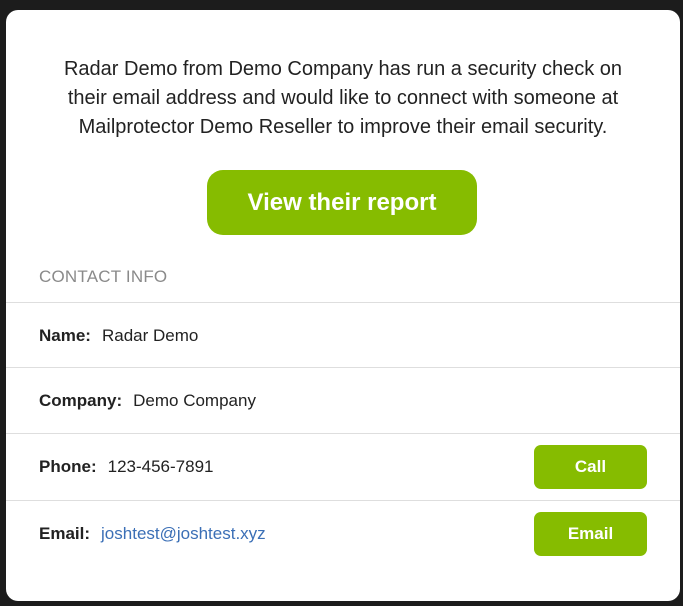 Image resolution: width=683 pixels, height=606 pixels. What do you see at coordinates (68, 466) in the screenshot?
I see `phone-label: Phone:` at bounding box center [68, 466].